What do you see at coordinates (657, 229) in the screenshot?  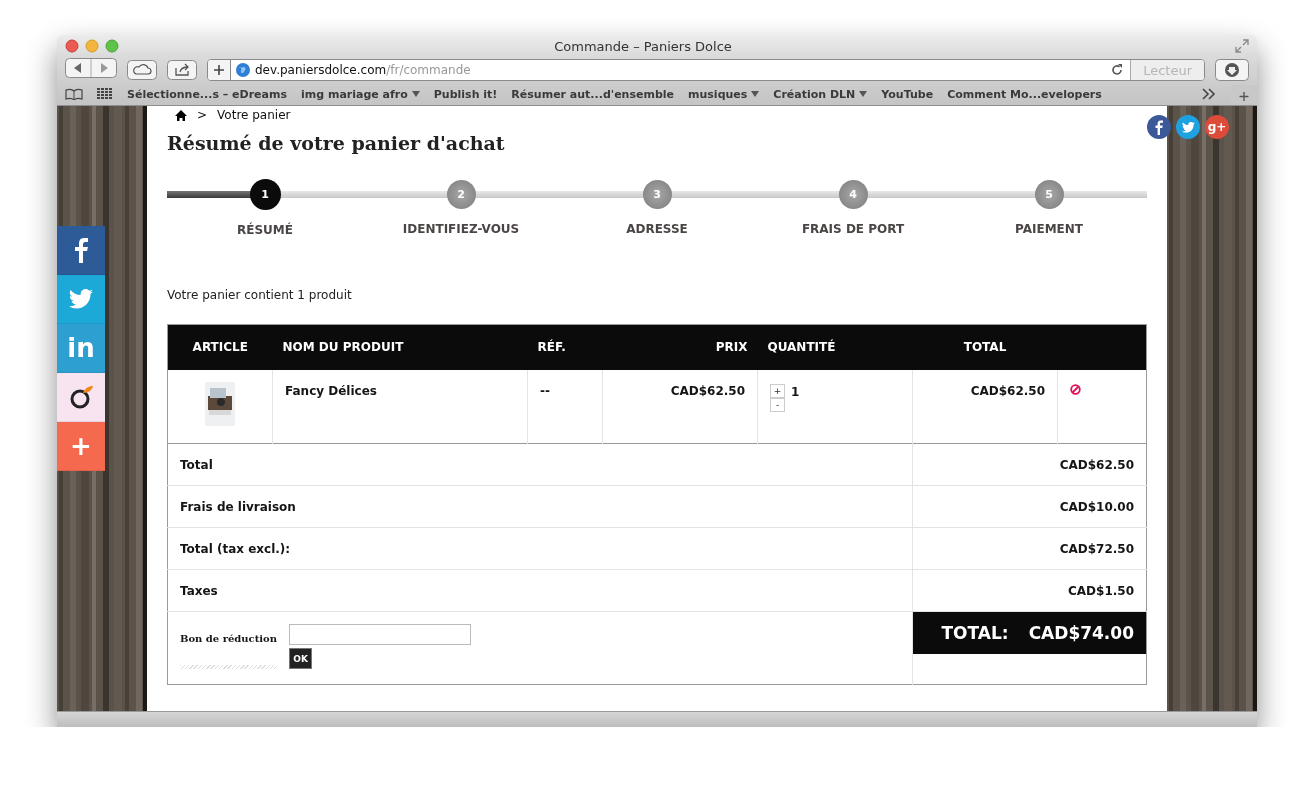 I see `step-label: ADRESSE` at bounding box center [657, 229].